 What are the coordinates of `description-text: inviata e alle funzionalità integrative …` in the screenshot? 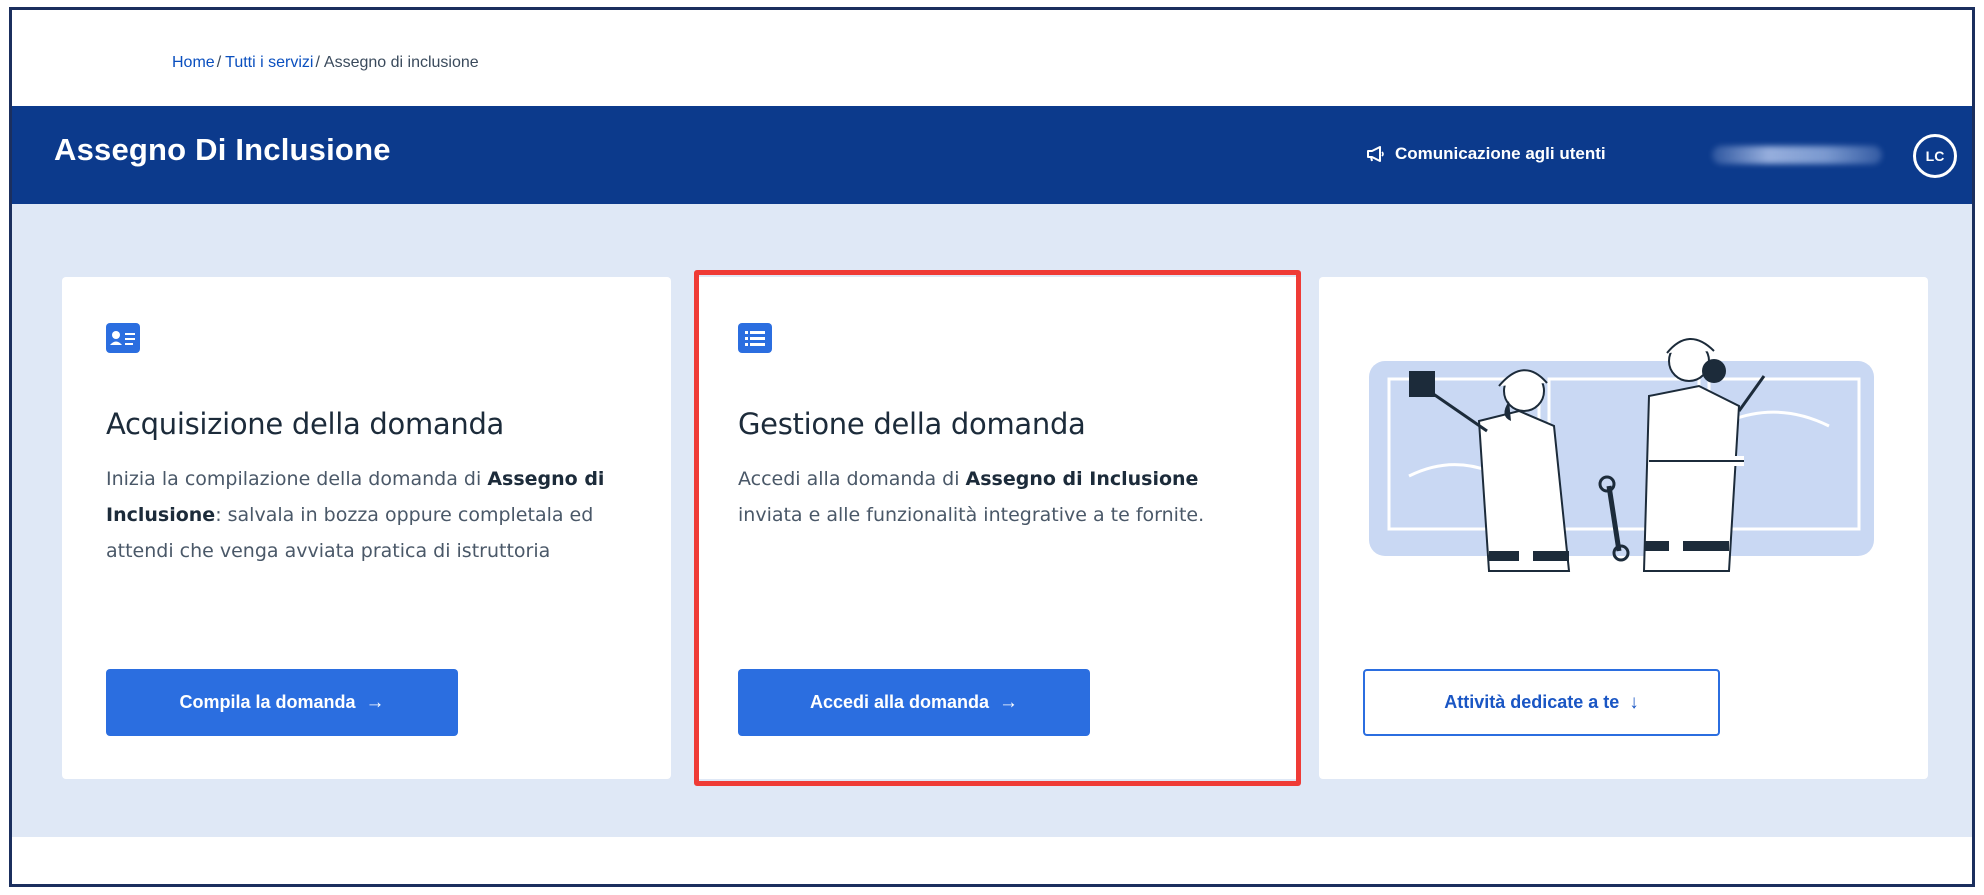 It's located at (971, 515).